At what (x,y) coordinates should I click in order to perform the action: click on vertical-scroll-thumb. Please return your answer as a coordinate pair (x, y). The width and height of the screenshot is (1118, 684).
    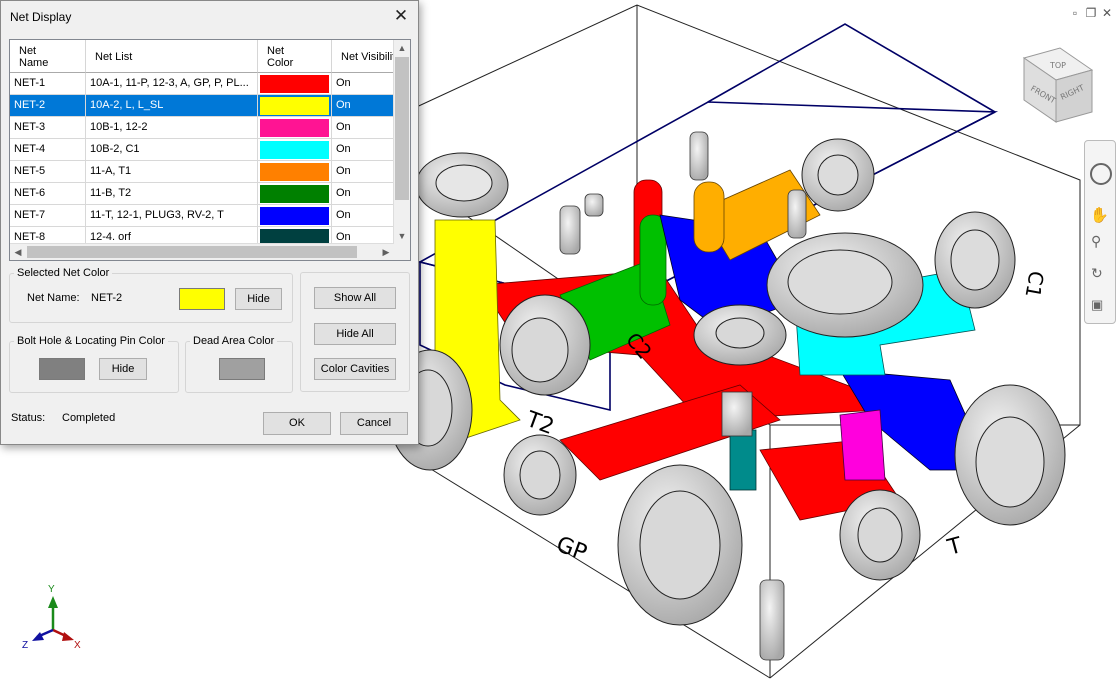
    Looking at the image, I should click on (402, 128).